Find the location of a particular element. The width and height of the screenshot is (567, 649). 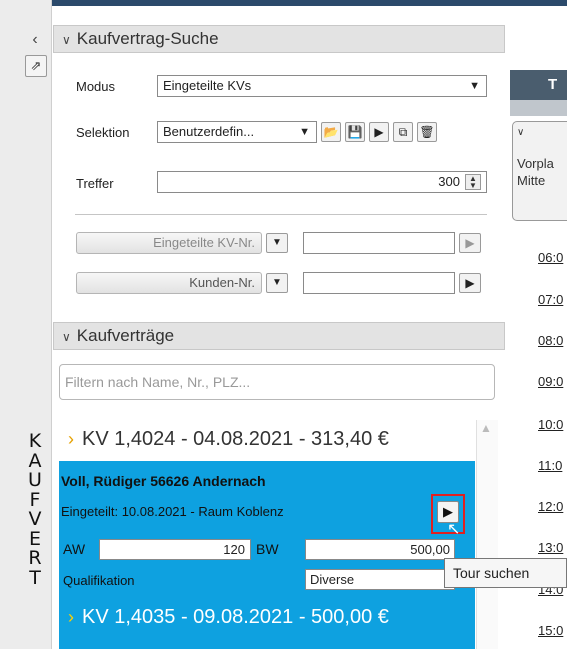

kunden-button: Kunden-Nr. is located at coordinates (169, 283).